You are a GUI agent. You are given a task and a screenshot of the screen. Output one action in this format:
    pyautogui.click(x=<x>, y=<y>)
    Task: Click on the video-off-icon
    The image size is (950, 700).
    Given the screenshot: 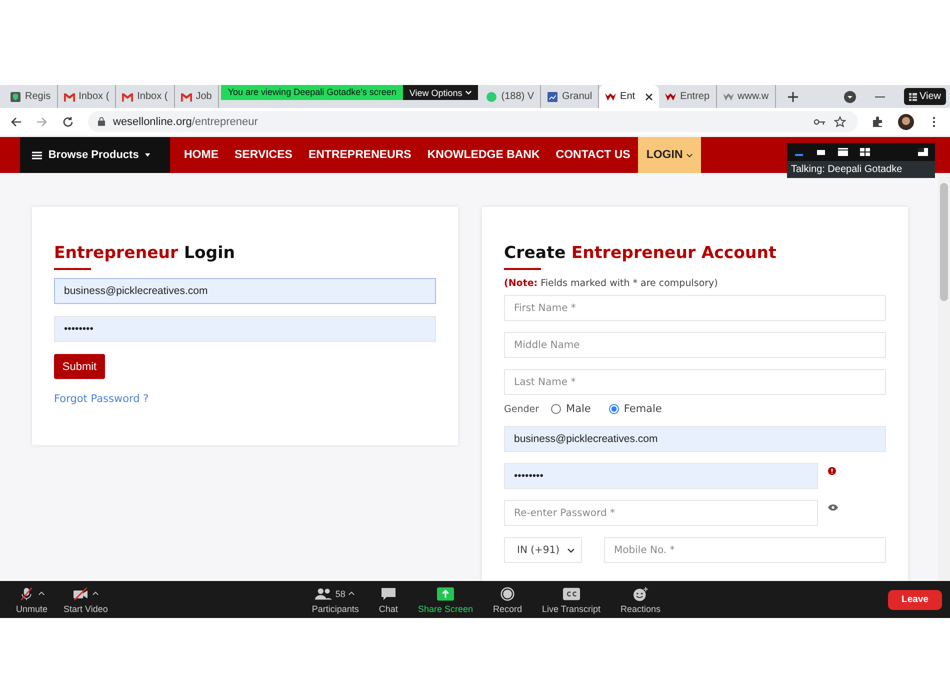 What is the action you would take?
    pyautogui.click(x=81, y=593)
    